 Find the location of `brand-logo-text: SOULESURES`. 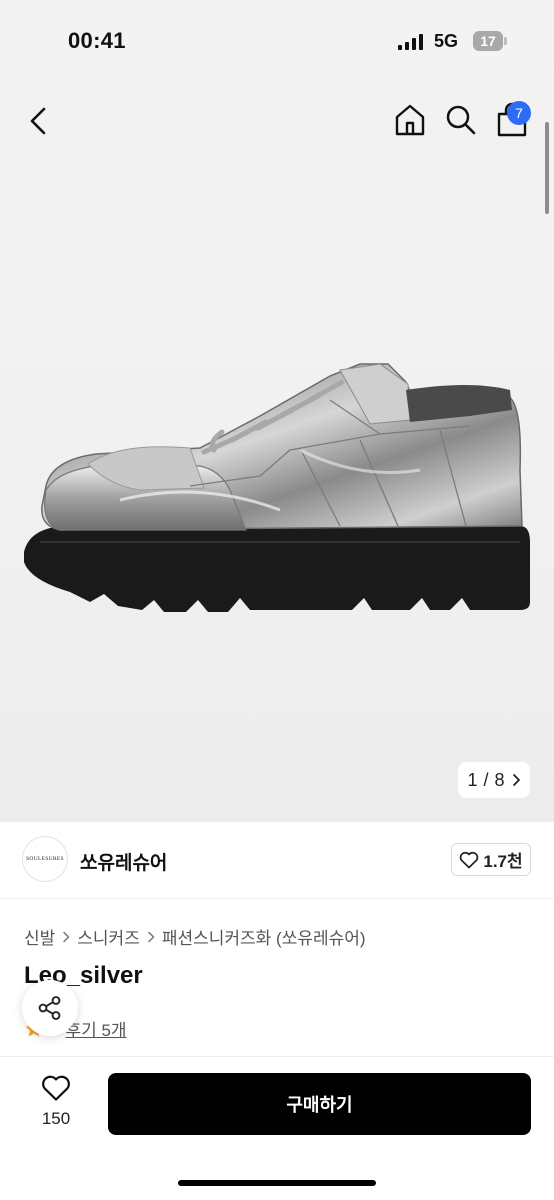

brand-logo-text: SOULESURES is located at coordinates (45, 859).